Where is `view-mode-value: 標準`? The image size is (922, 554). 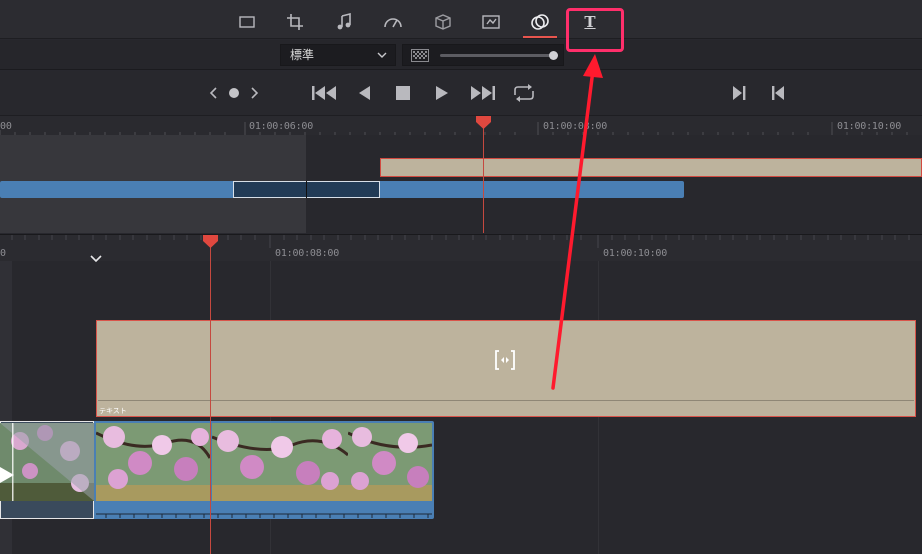
view-mode-value: 標準 is located at coordinates (302, 55).